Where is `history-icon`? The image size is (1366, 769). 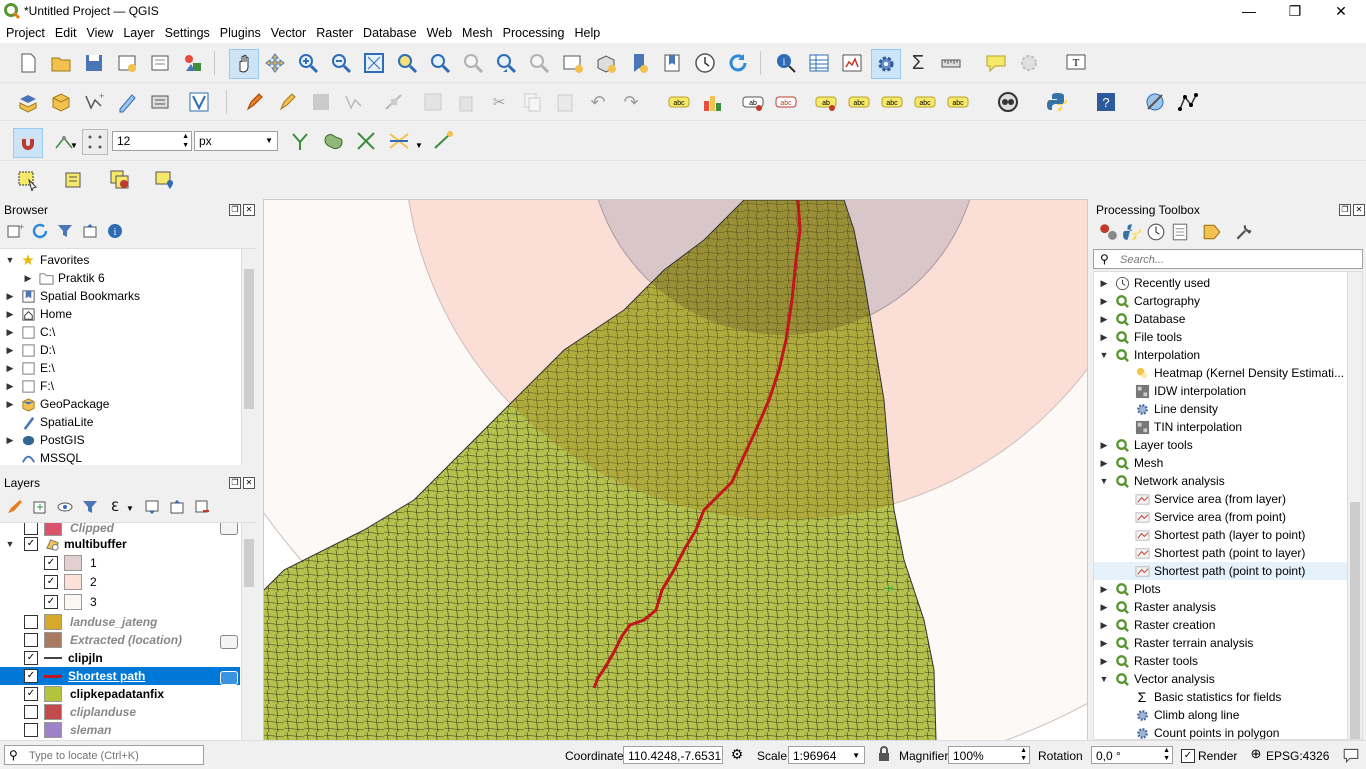 history-icon is located at coordinates (1156, 232).